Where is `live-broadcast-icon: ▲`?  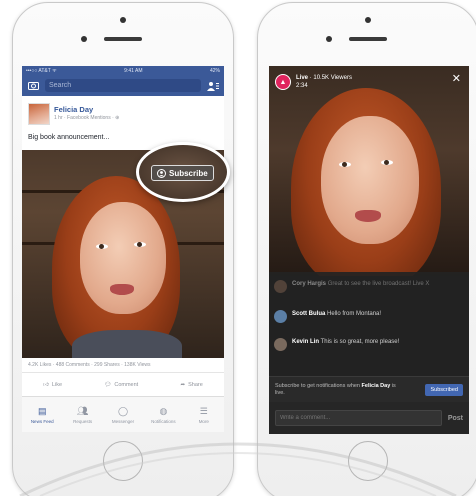 live-broadcast-icon: ▲ is located at coordinates (283, 82).